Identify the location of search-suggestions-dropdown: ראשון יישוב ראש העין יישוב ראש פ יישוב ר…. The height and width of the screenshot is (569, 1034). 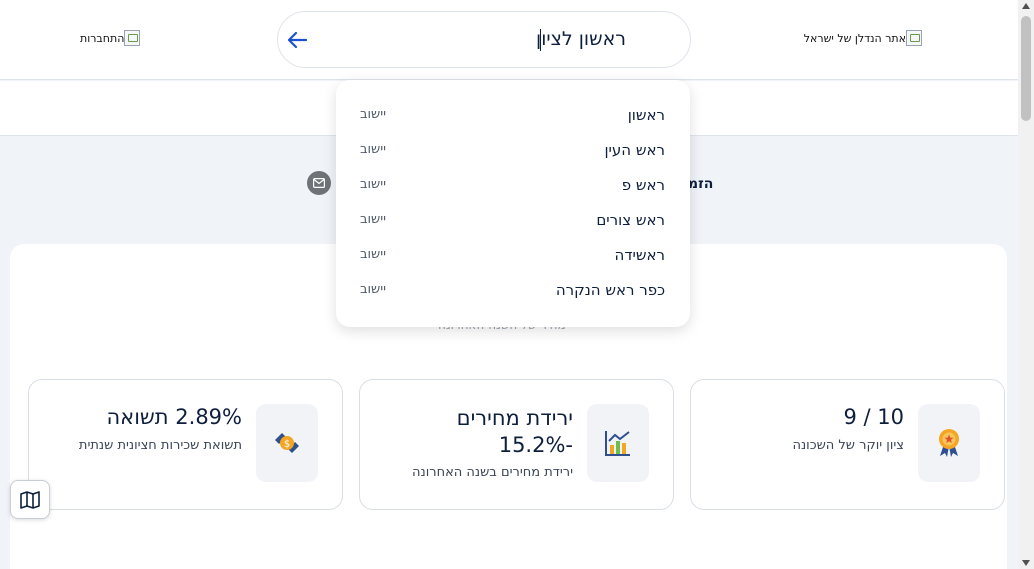
(513, 203).